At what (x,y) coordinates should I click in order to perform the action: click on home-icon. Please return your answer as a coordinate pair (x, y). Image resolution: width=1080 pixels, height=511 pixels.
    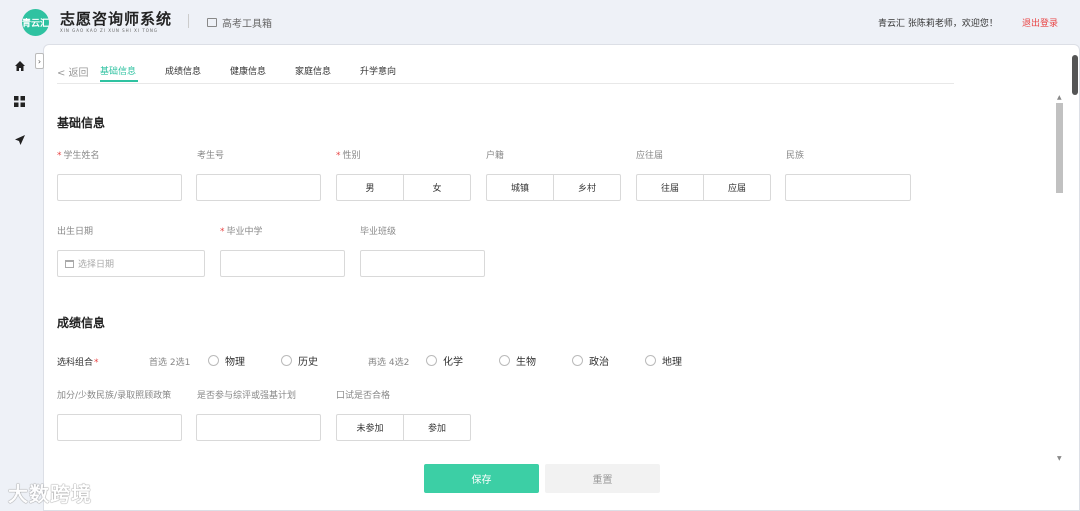
    Looking at the image, I should click on (19, 65).